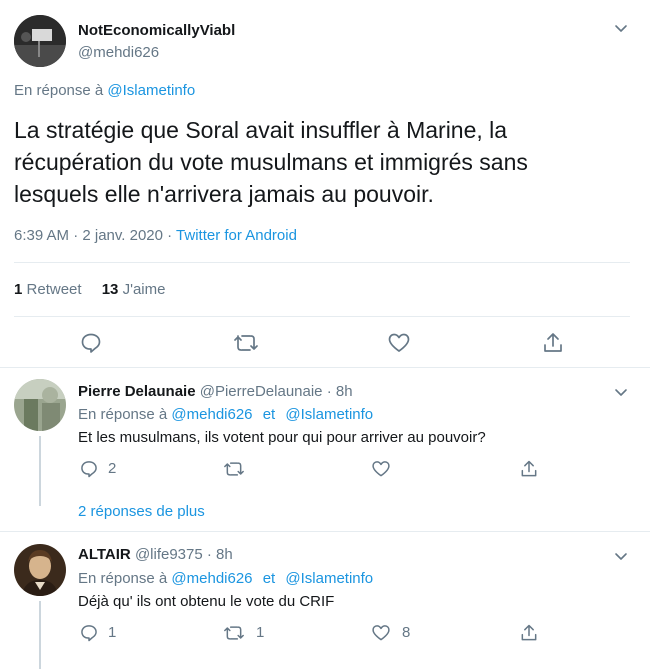 This screenshot has width=650, height=669. I want to click on like-stat: 13 J'aime, so click(134, 289).